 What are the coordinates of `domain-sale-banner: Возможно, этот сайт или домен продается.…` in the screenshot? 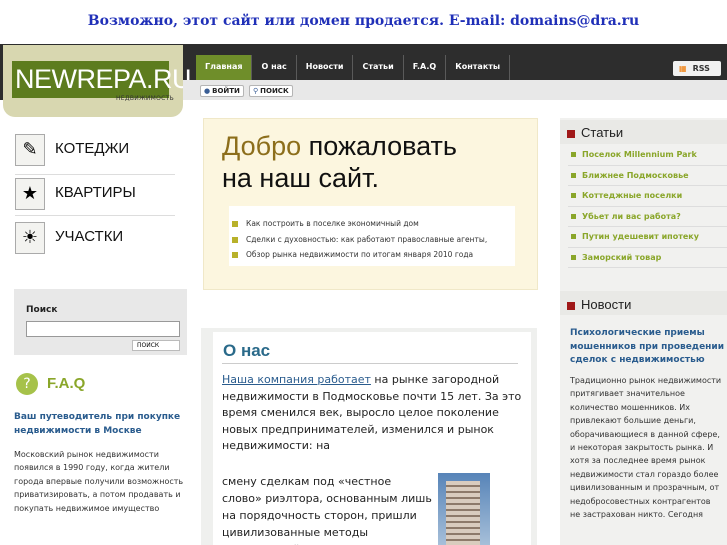 It's located at (363, 21).